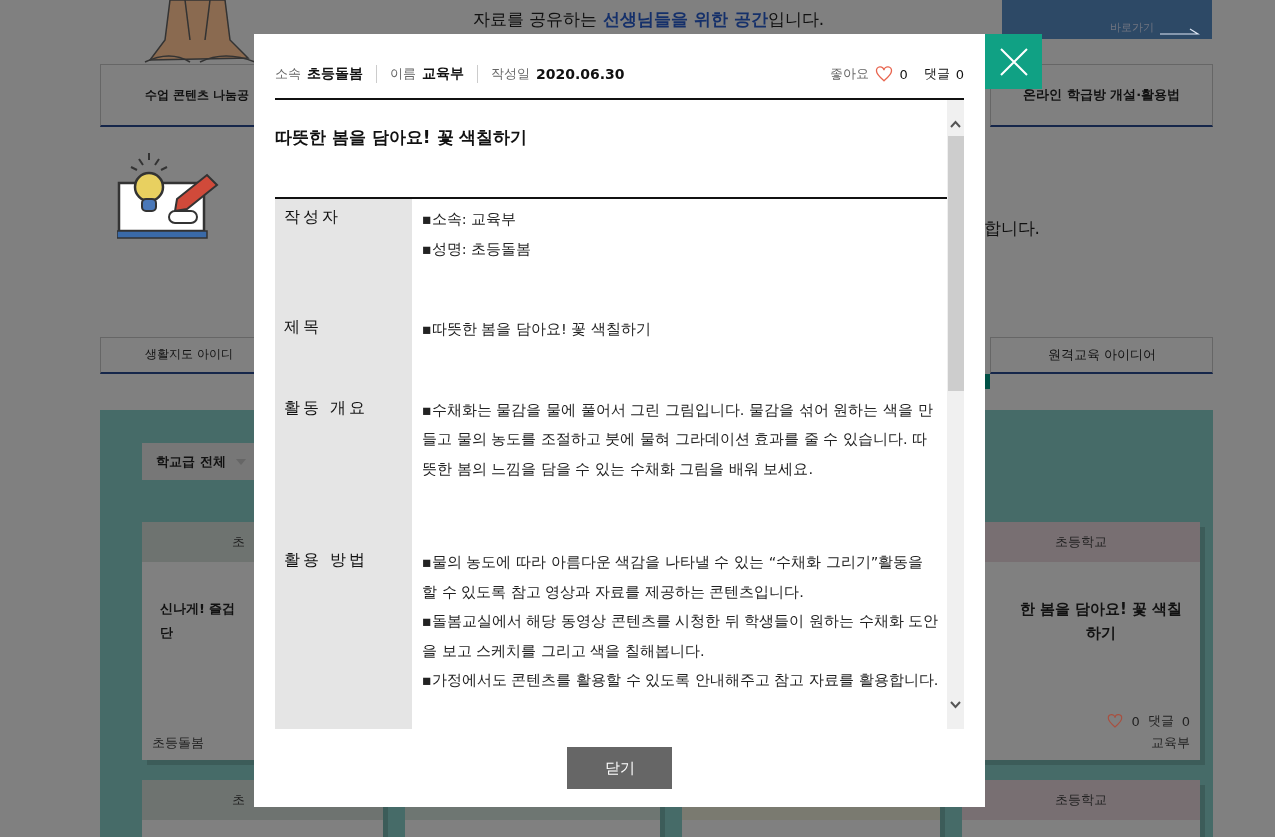 The height and width of the screenshot is (837, 1275). What do you see at coordinates (850, 74) in the screenshot?
I see `like-label: 좋아요` at bounding box center [850, 74].